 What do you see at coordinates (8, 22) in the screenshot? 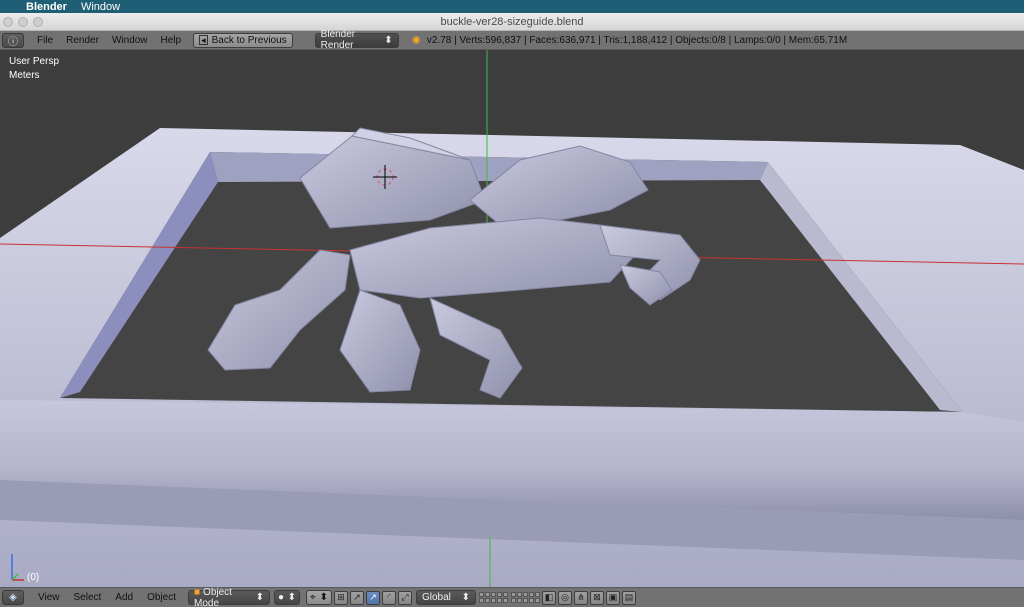
I see `close-window-button` at bounding box center [8, 22].